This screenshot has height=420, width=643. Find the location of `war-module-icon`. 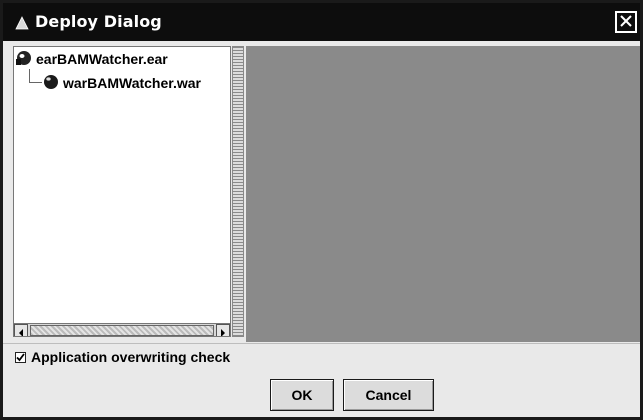

war-module-icon is located at coordinates (51, 83).